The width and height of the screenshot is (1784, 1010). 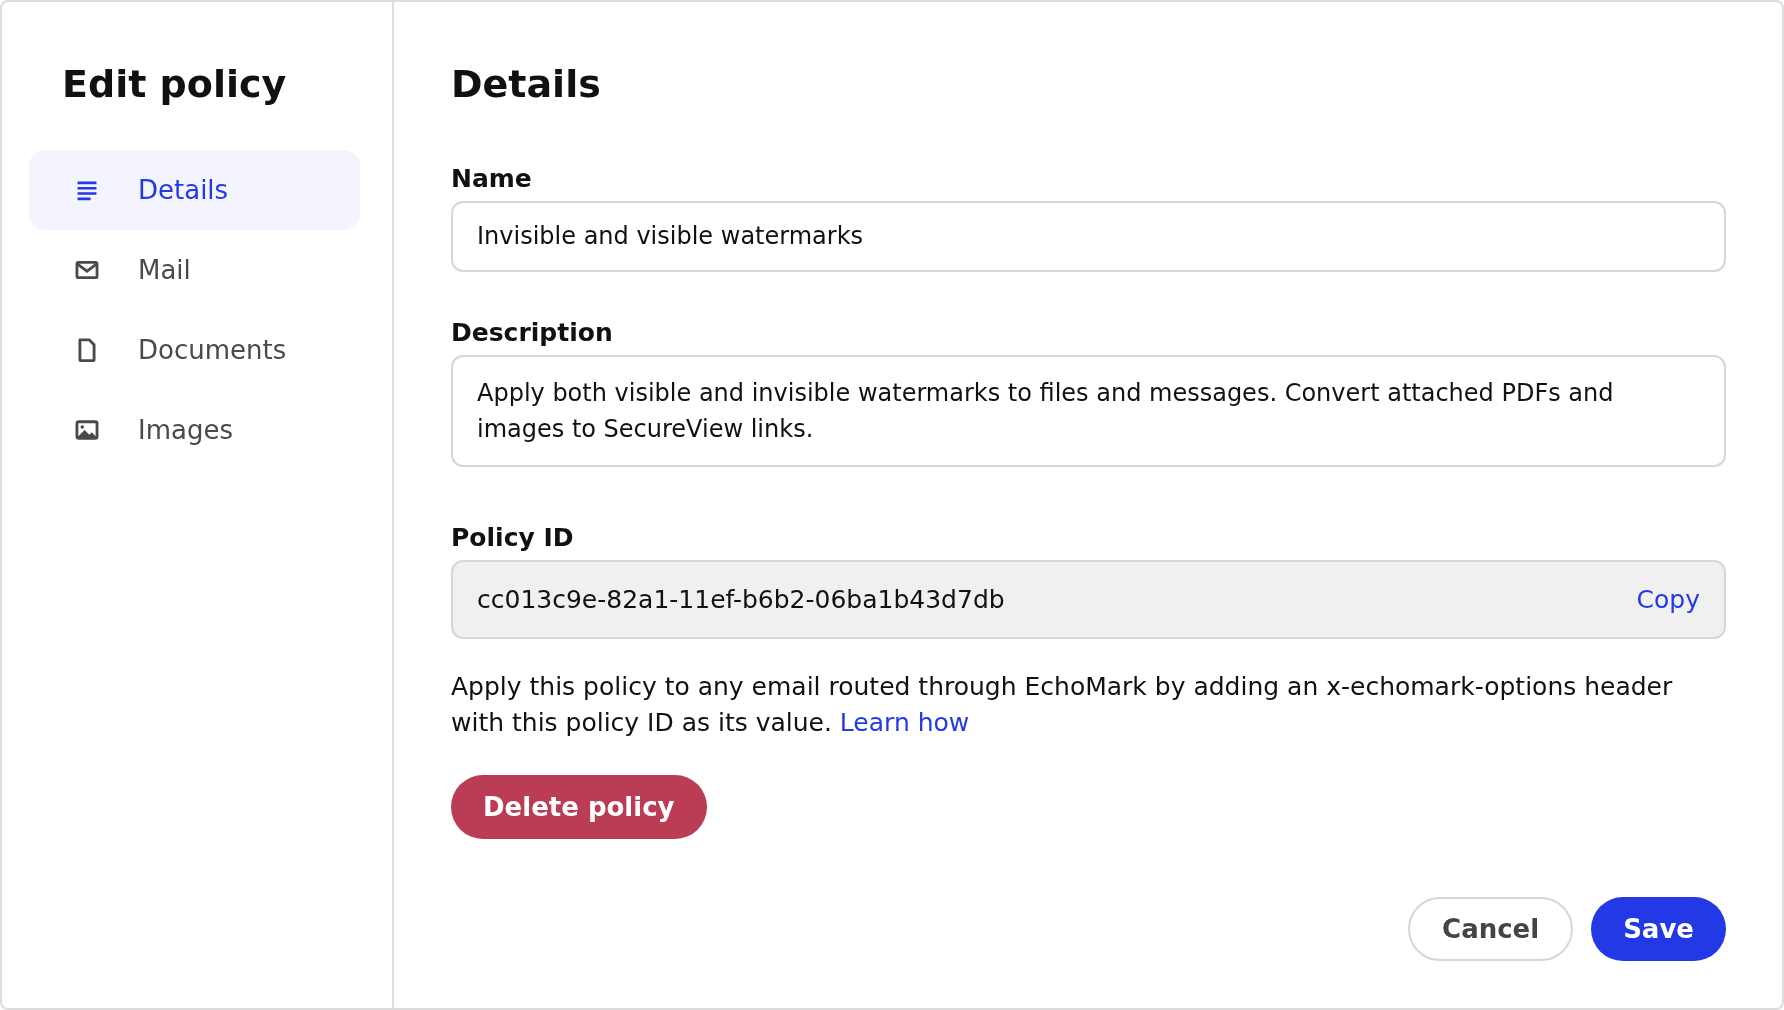 What do you see at coordinates (492, 178) in the screenshot?
I see `field-label: Name` at bounding box center [492, 178].